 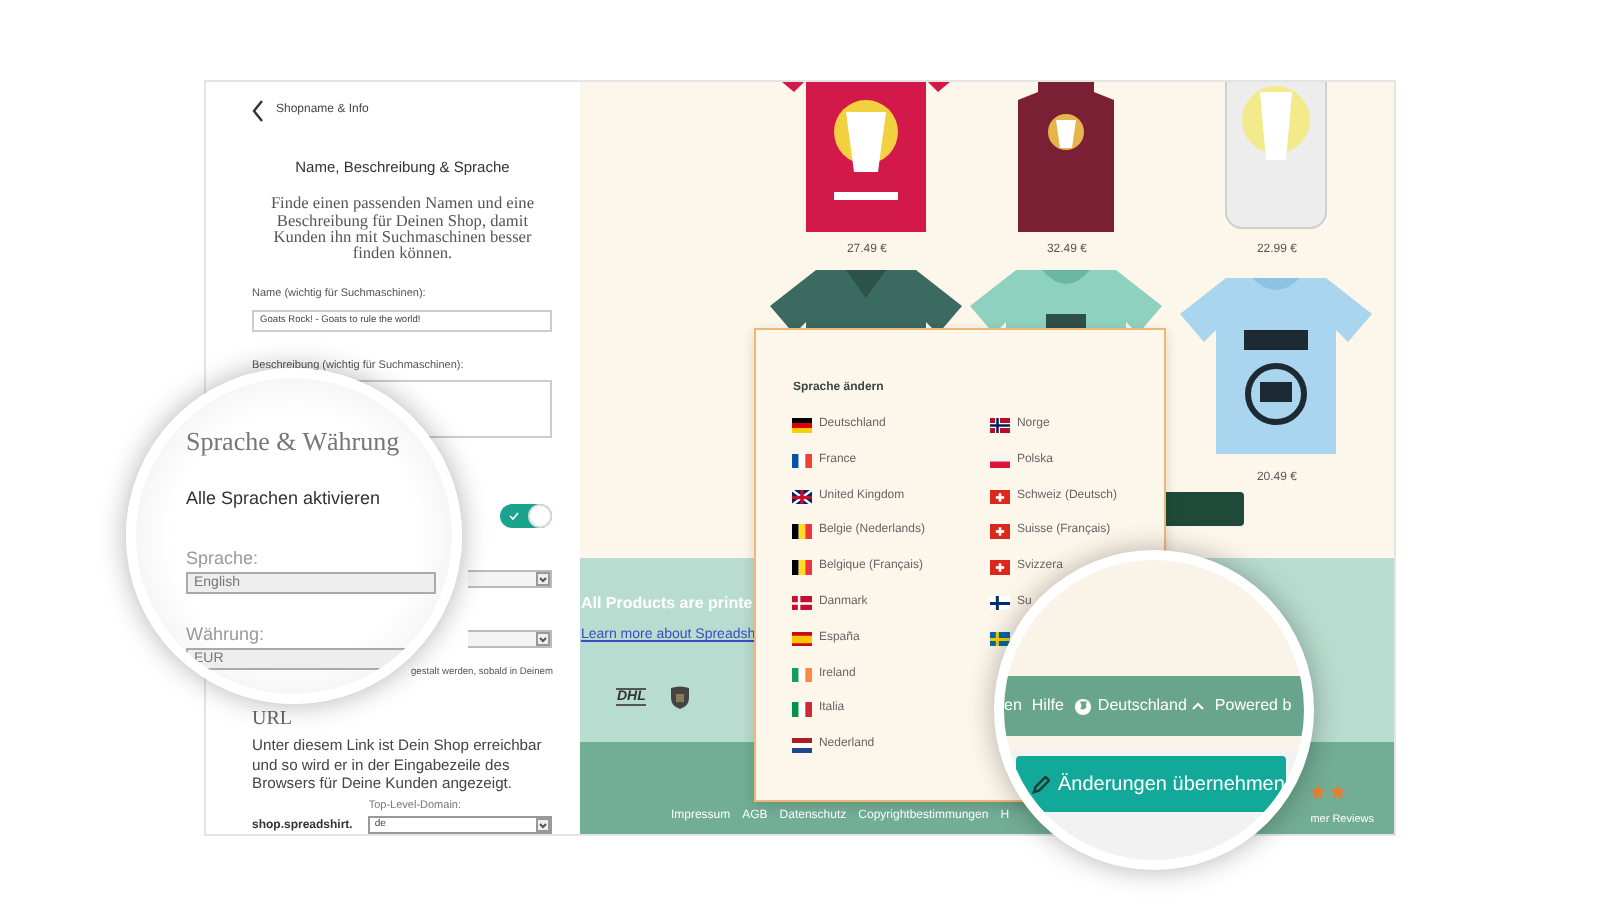 I want to click on section-heading: URL, so click(x=273, y=720).